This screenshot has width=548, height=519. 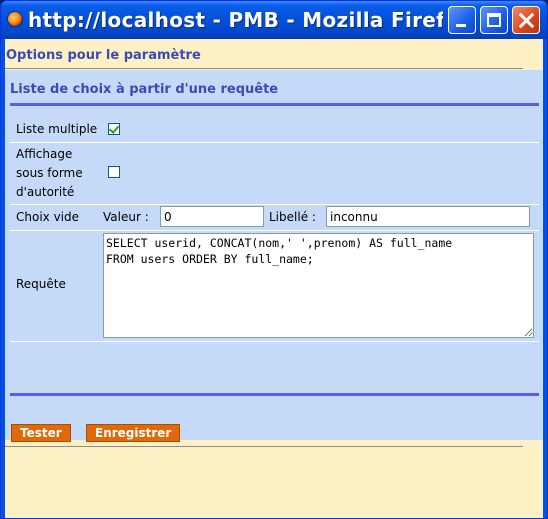 I want to click on save-button: Enregistrer, so click(x=133, y=433).